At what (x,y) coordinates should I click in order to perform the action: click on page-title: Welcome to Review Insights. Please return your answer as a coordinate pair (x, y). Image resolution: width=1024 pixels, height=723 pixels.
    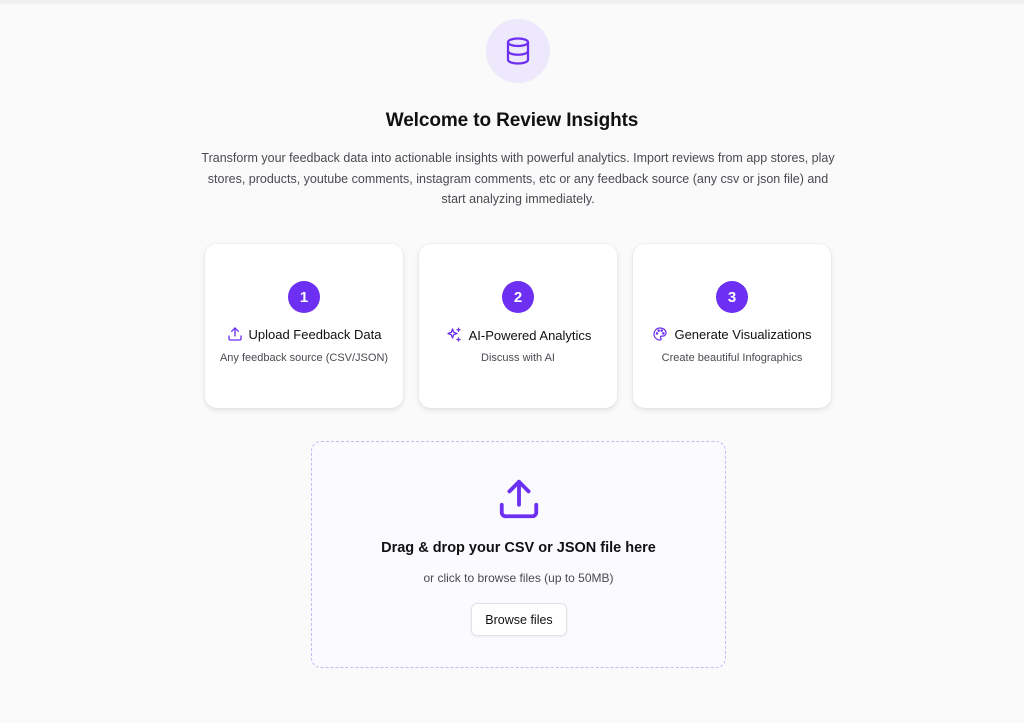
    Looking at the image, I should click on (512, 120).